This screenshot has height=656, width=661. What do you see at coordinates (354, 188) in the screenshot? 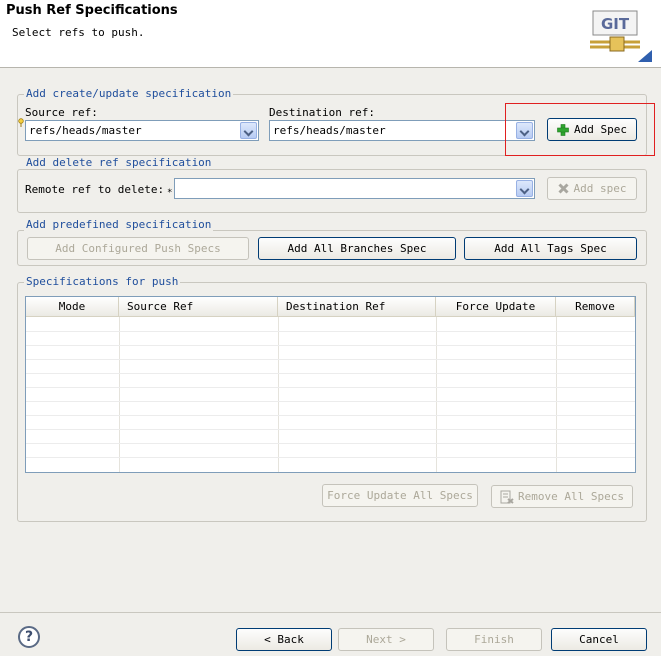
I see `remote-ref-combo` at bounding box center [354, 188].